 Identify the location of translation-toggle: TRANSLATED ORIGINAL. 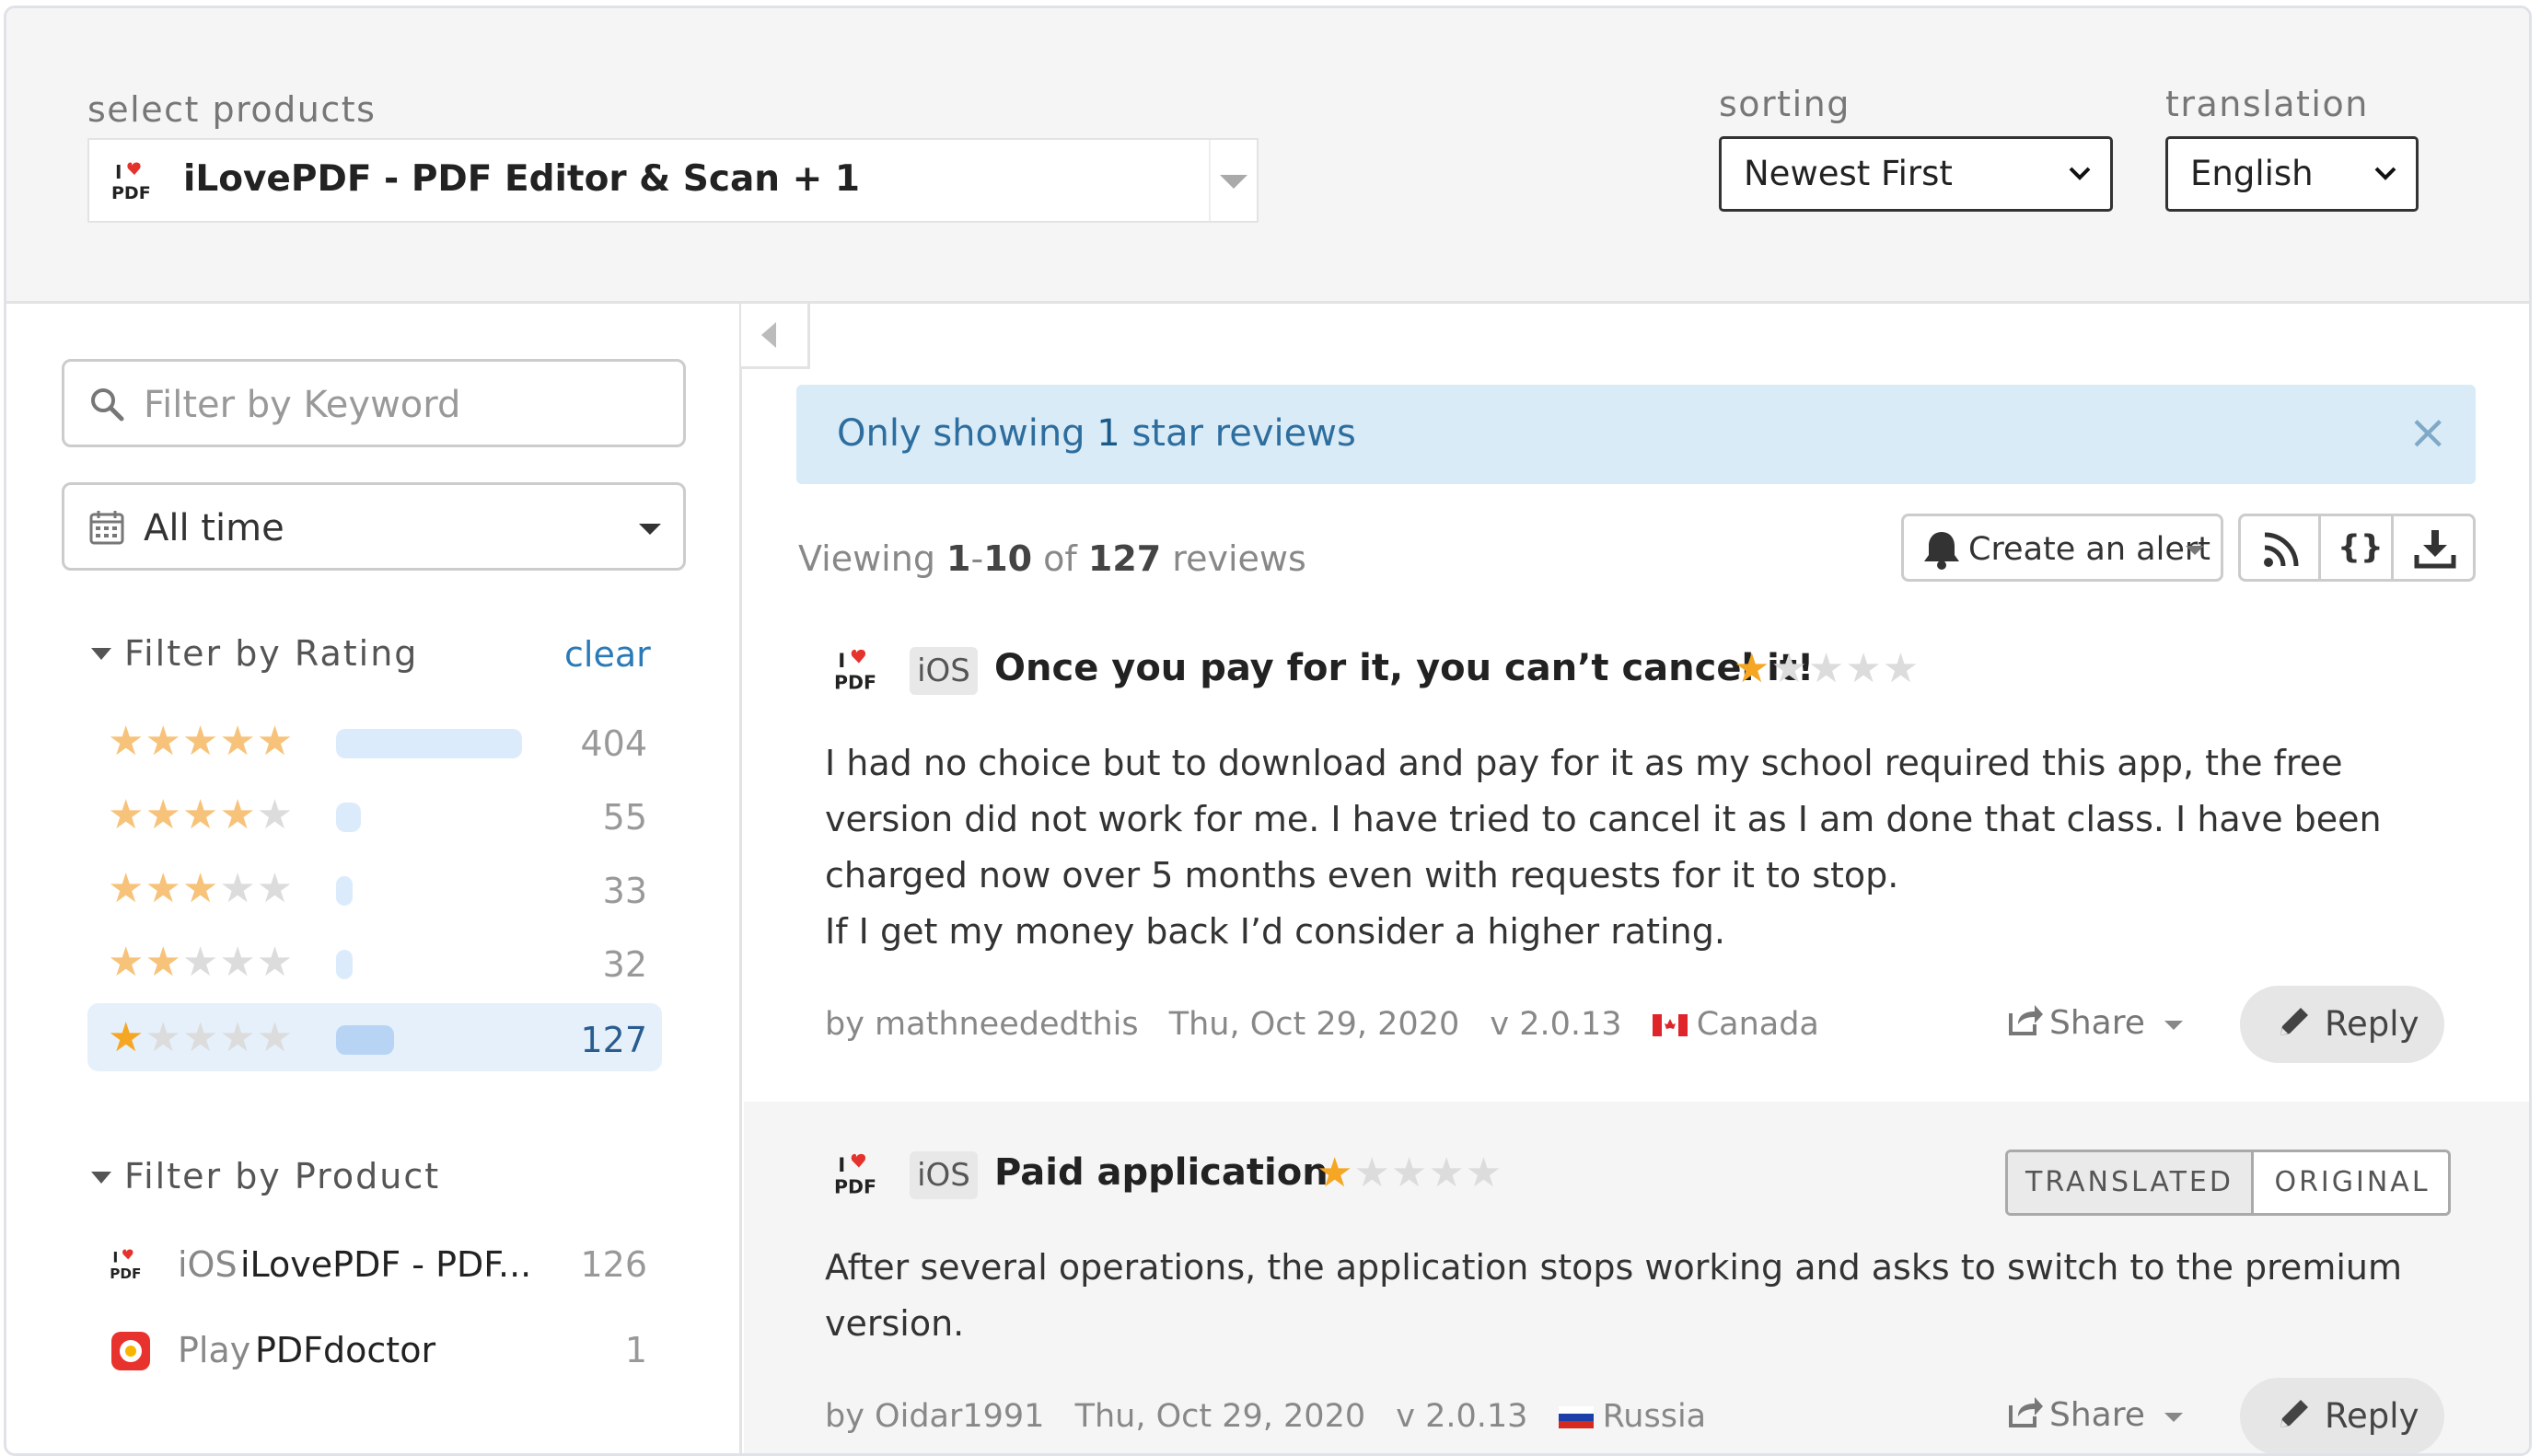
(2228, 1183).